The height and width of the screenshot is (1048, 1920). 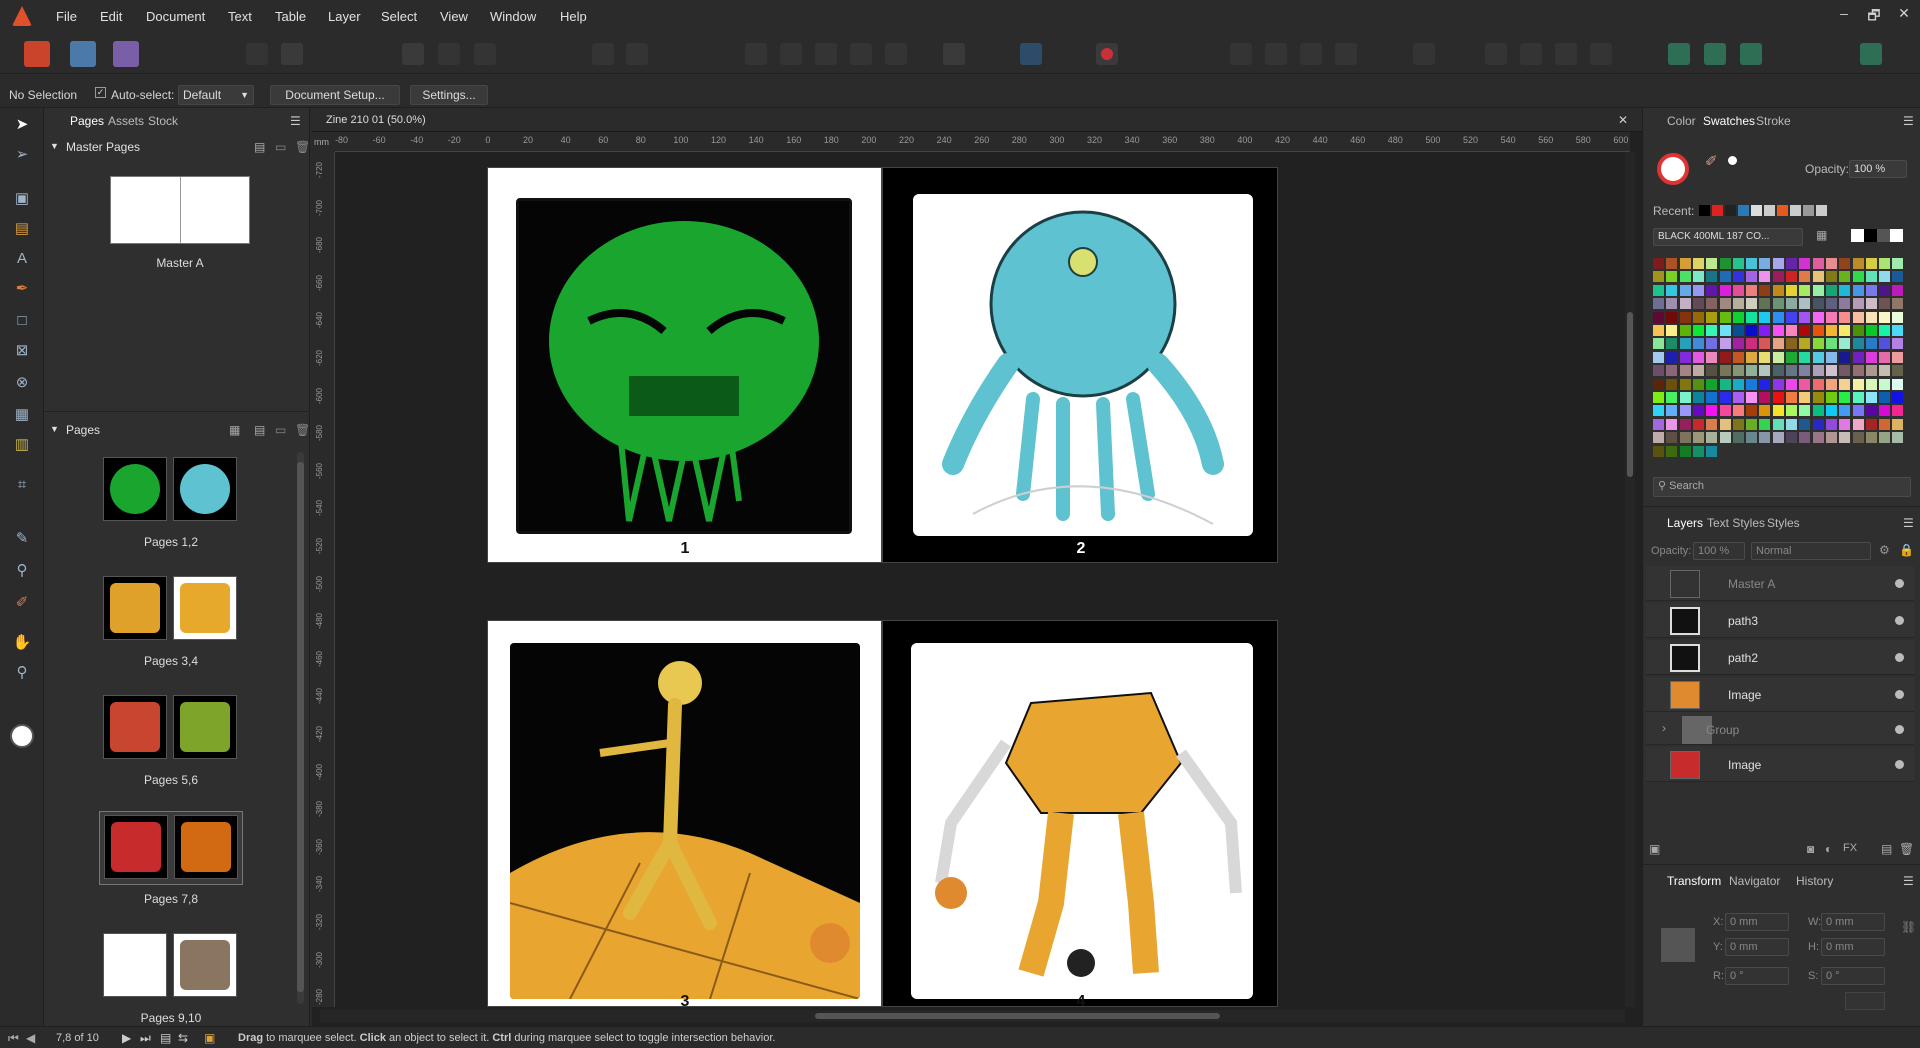 What do you see at coordinates (22, 643) in the screenshot?
I see `hand-tool-icon: ✋` at bounding box center [22, 643].